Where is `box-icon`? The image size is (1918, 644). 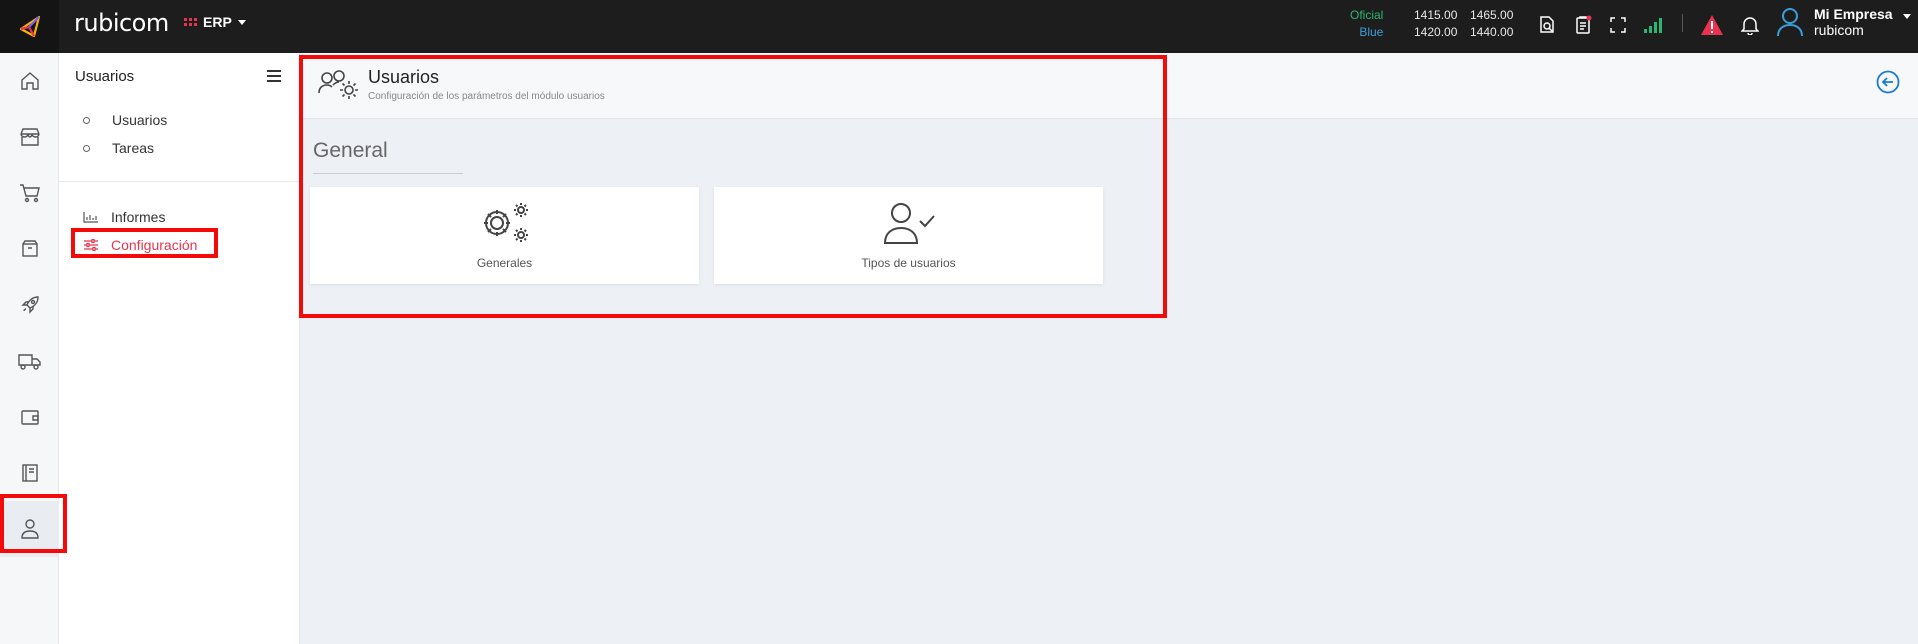 box-icon is located at coordinates (29, 248).